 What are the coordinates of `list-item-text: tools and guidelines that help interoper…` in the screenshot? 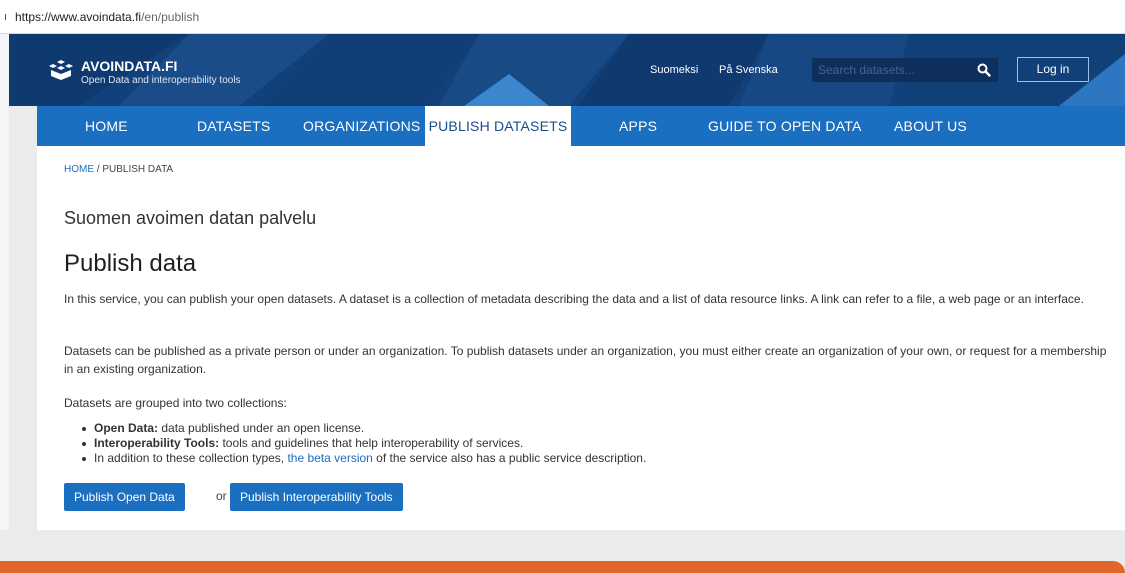 It's located at (371, 443).